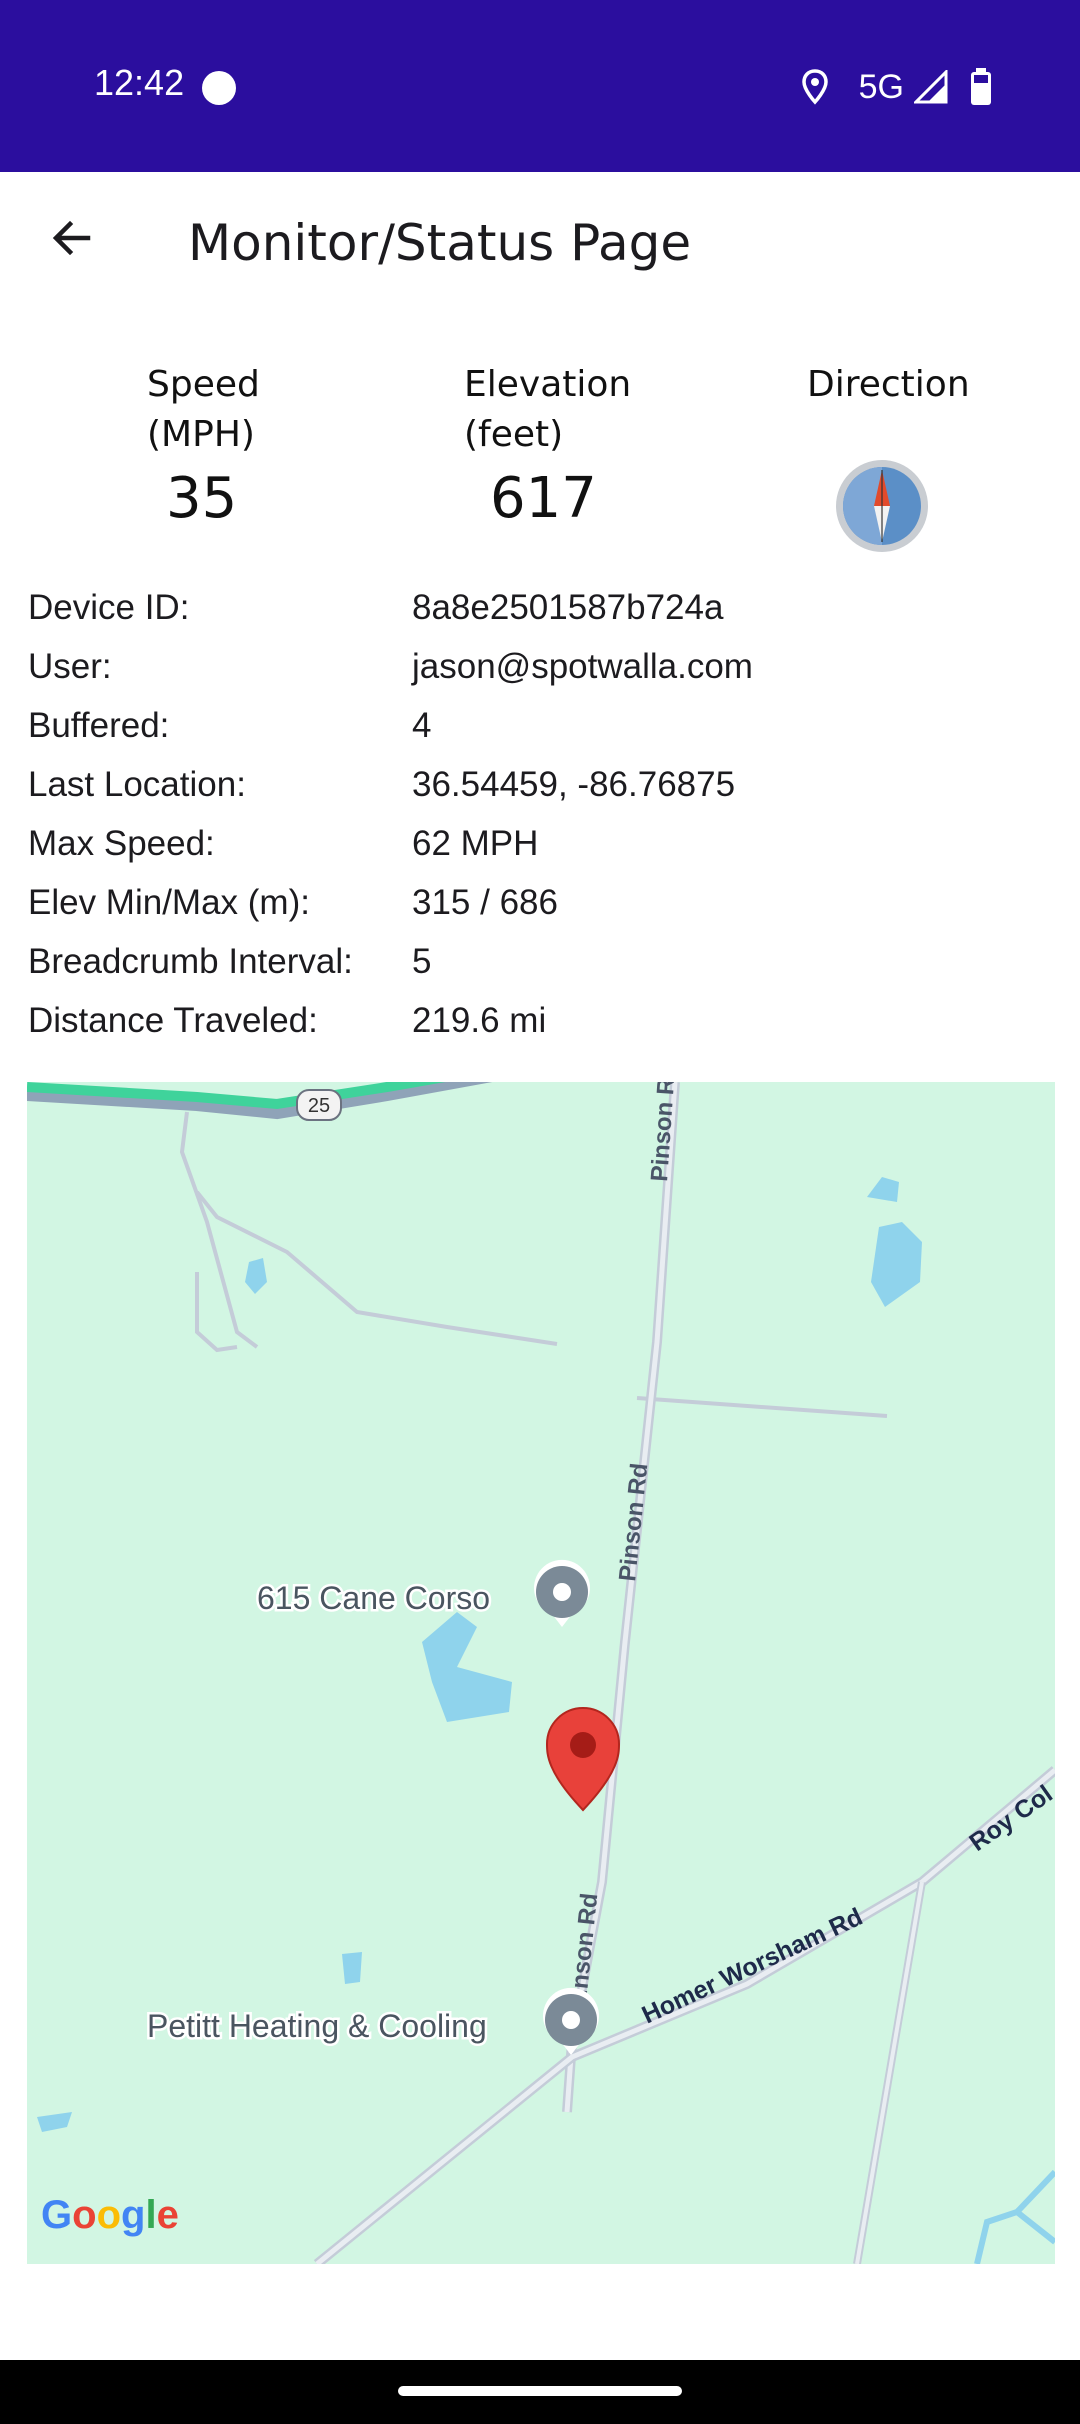 The height and width of the screenshot is (2424, 1080). What do you see at coordinates (475, 843) in the screenshot?
I see `info-value: 62 MPH` at bounding box center [475, 843].